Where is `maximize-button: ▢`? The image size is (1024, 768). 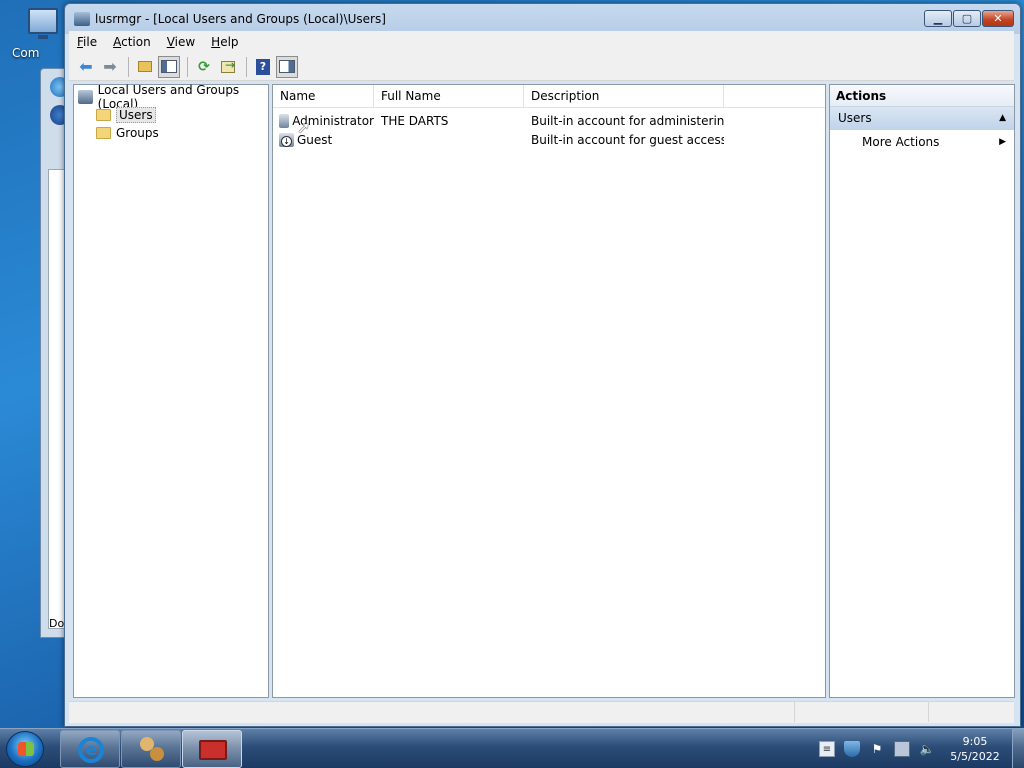
maximize-button: ▢ is located at coordinates (967, 18).